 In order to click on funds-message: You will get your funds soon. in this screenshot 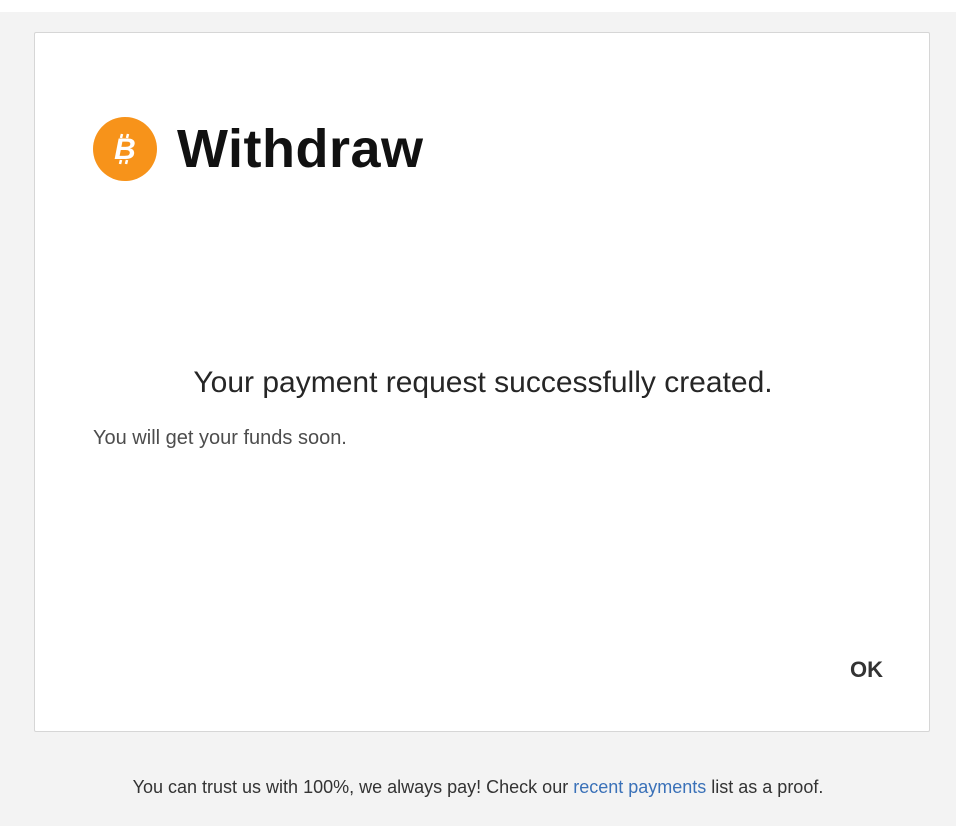, I will do `click(220, 438)`.